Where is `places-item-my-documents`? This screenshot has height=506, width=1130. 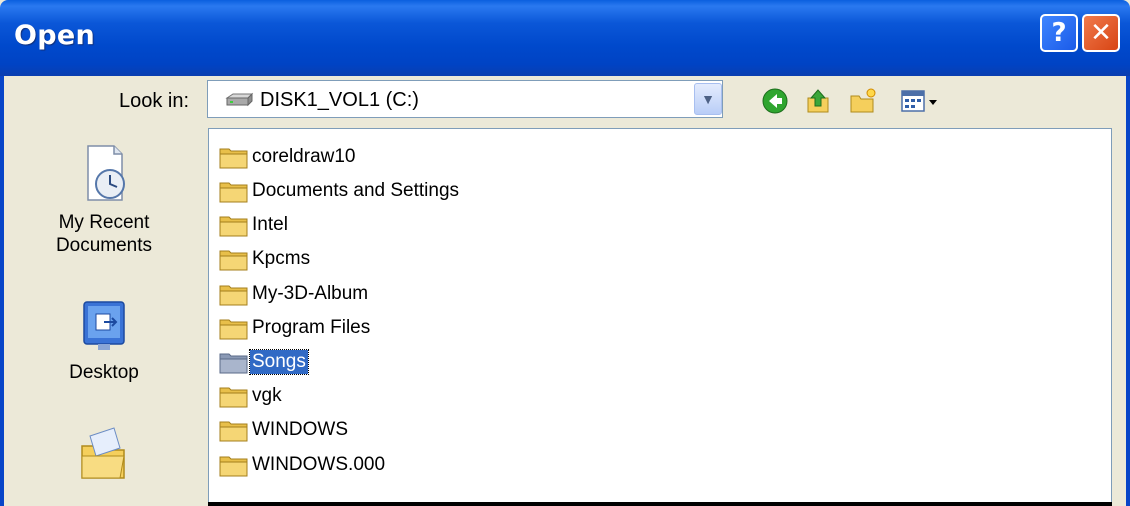 places-item-my-documents is located at coordinates (104, 456).